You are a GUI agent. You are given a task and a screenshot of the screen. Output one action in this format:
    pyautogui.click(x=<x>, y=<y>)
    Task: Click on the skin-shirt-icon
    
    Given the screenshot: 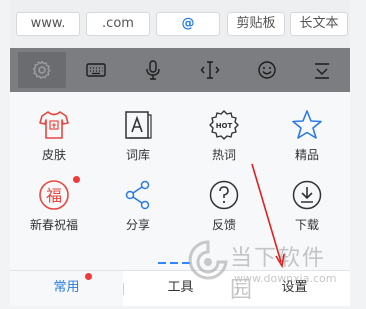 What is the action you would take?
    pyautogui.click(x=54, y=125)
    